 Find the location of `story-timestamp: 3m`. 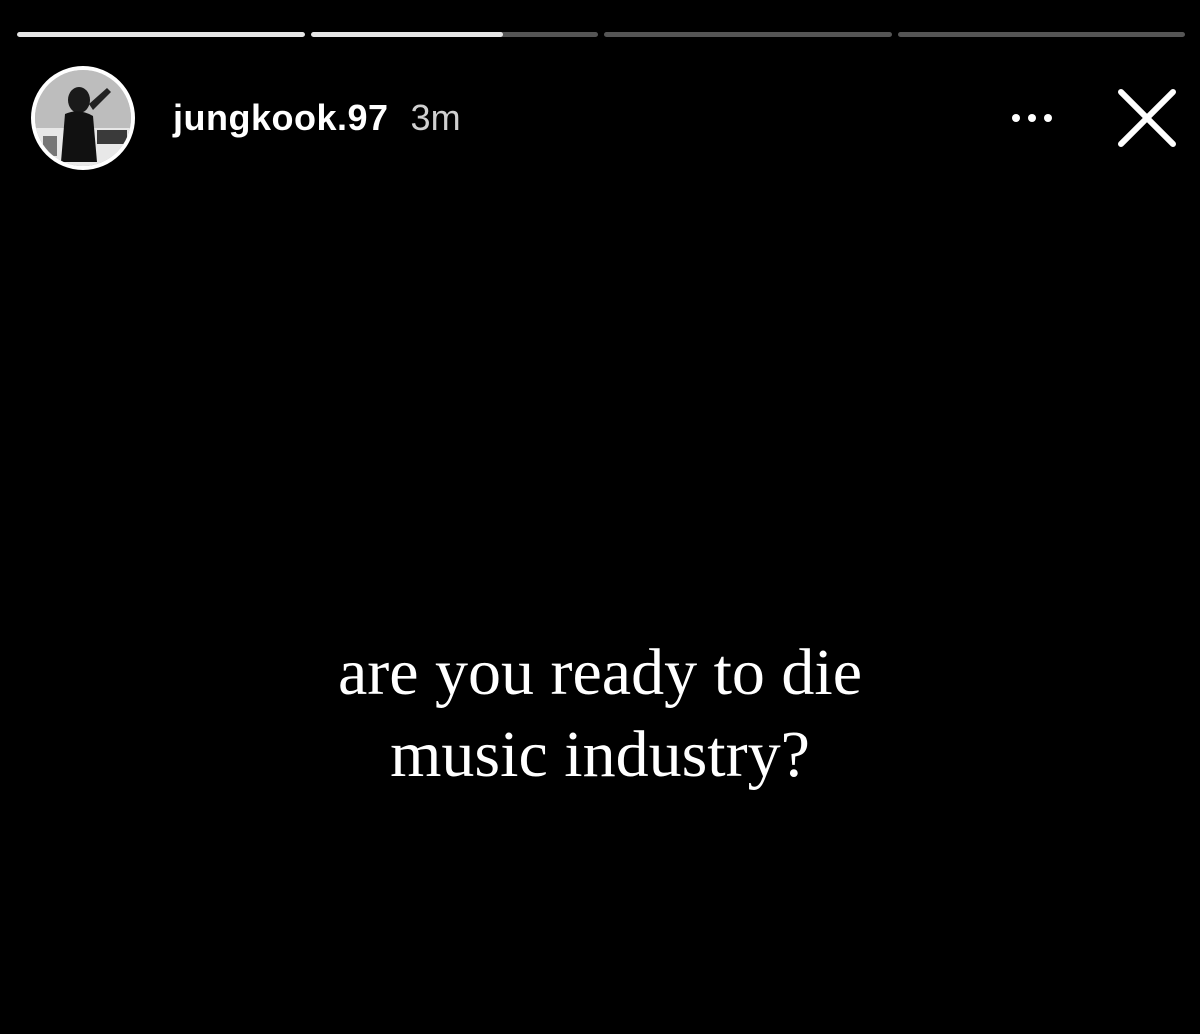

story-timestamp: 3m is located at coordinates (435, 117).